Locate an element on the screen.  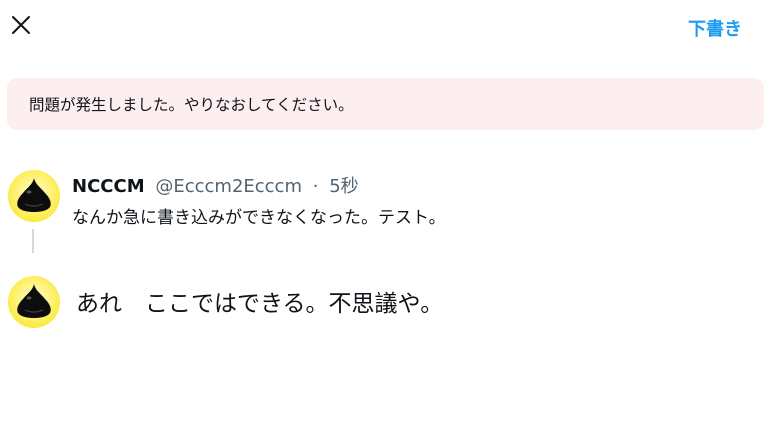
close-icon is located at coordinates (21, 25).